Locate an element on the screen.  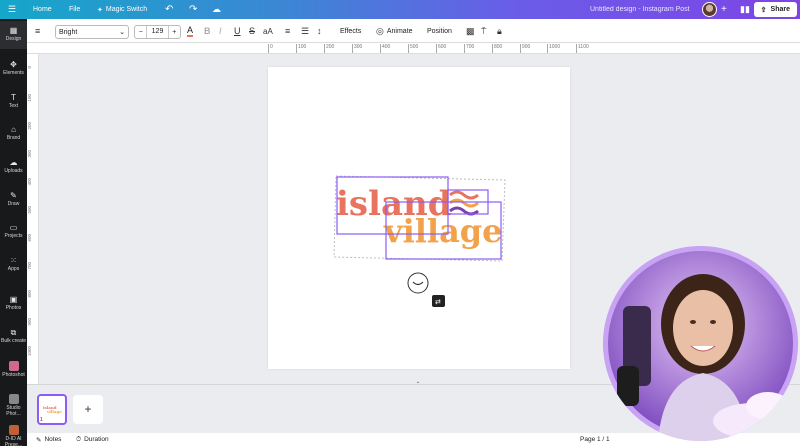
draw-icon: ✎ is located at coordinates (13, 195).